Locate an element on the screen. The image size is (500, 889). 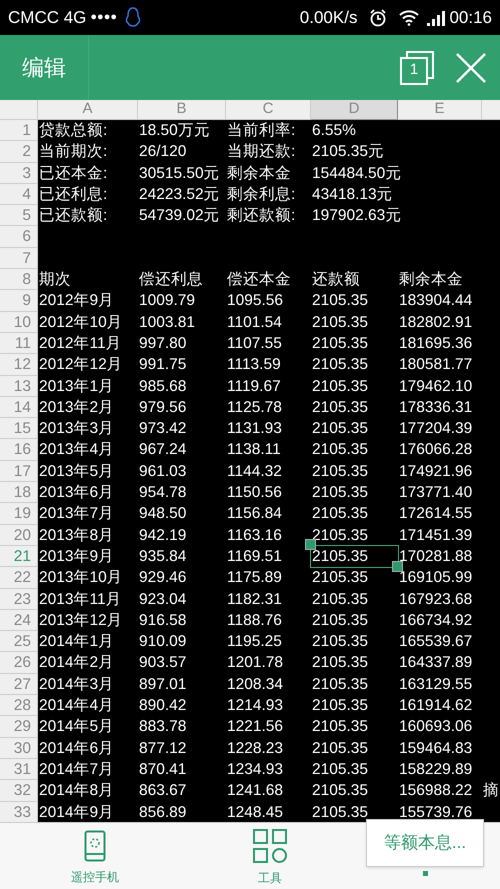
table-cell-text: 18.50万元 is located at coordinates (174, 131).